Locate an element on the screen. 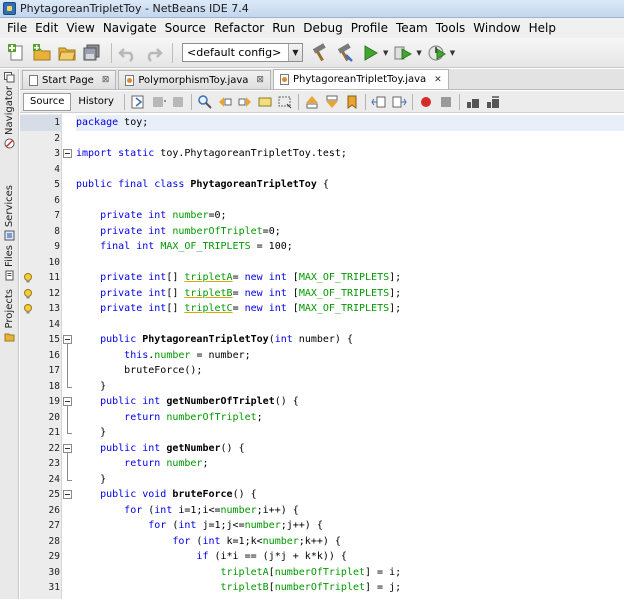 The image size is (624, 599). hammer-build-icon is located at coordinates (320, 53).